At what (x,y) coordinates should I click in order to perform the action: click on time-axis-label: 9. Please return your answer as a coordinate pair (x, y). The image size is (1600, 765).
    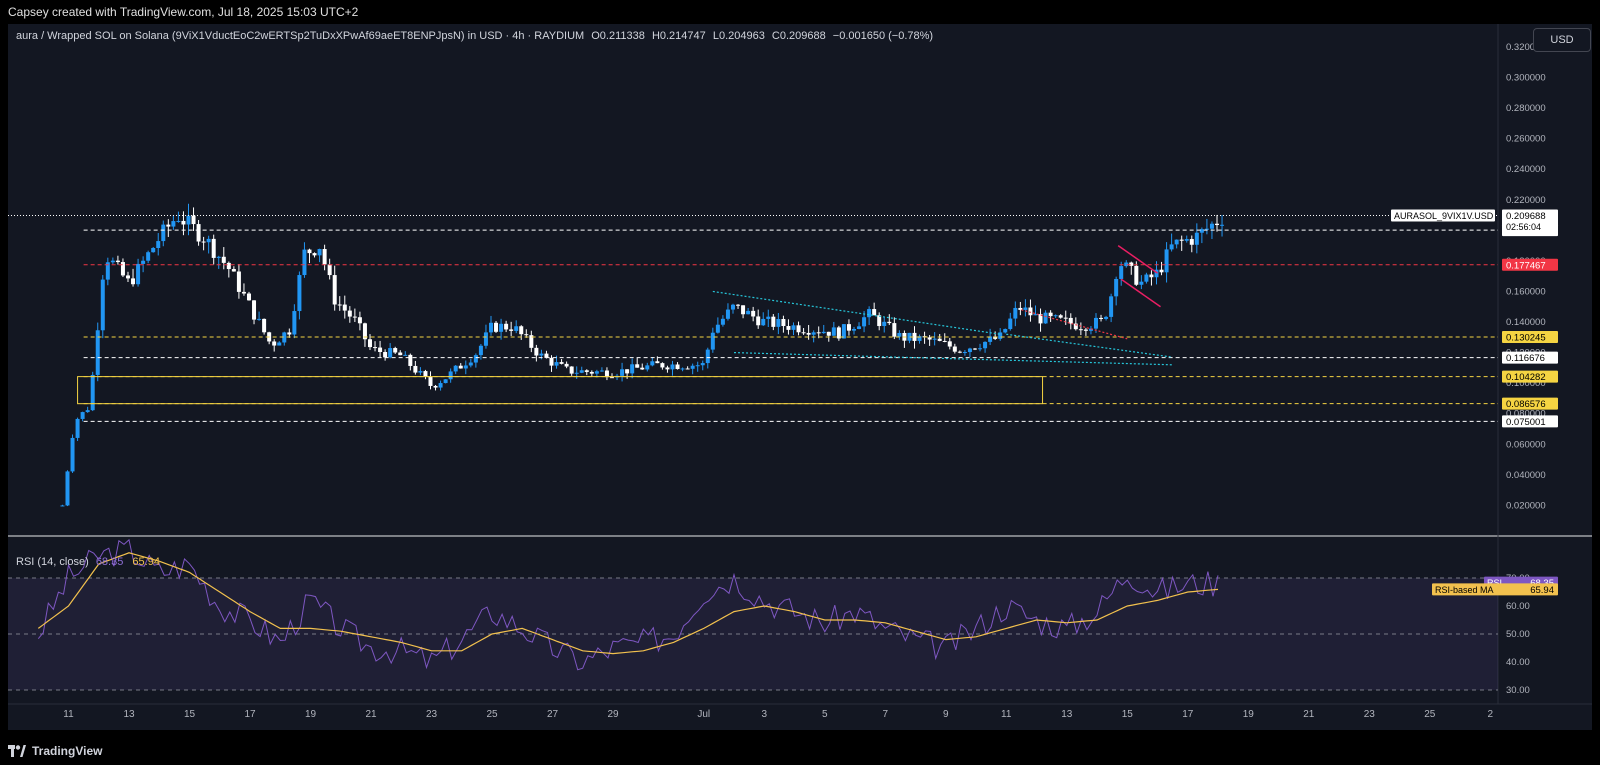
    Looking at the image, I should click on (946, 714).